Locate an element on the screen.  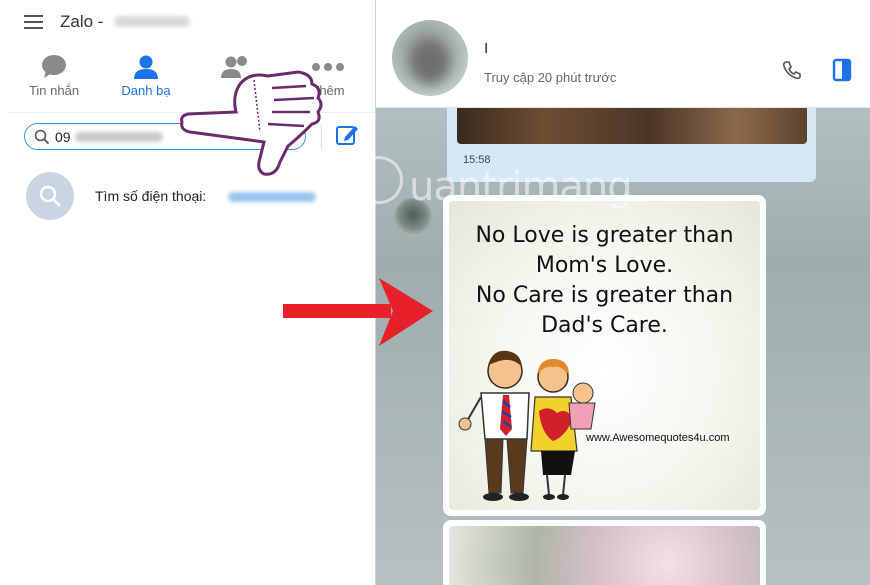
quote-line: No Care is greater than is located at coordinates (604, 295).